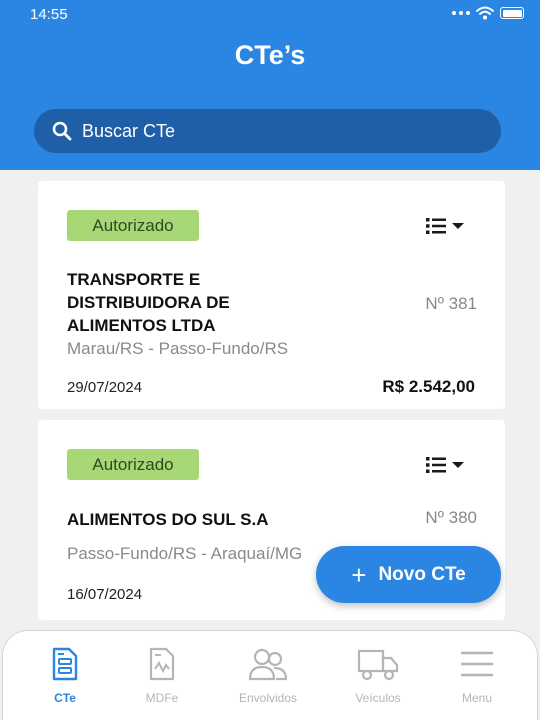 The image size is (540, 720). I want to click on new-cte-label: Novo CTe, so click(422, 574).